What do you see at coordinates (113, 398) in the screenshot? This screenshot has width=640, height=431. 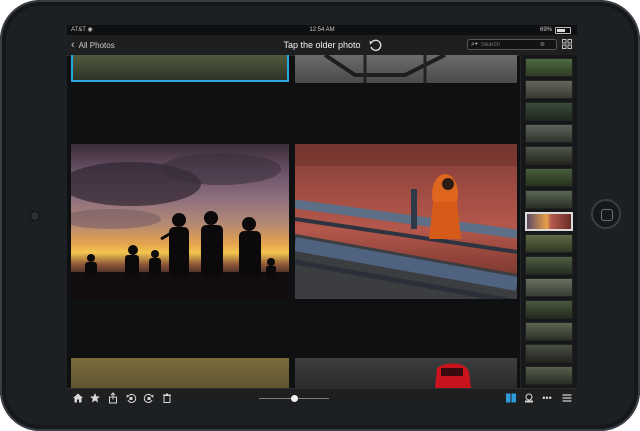 I see `share-icon` at bounding box center [113, 398].